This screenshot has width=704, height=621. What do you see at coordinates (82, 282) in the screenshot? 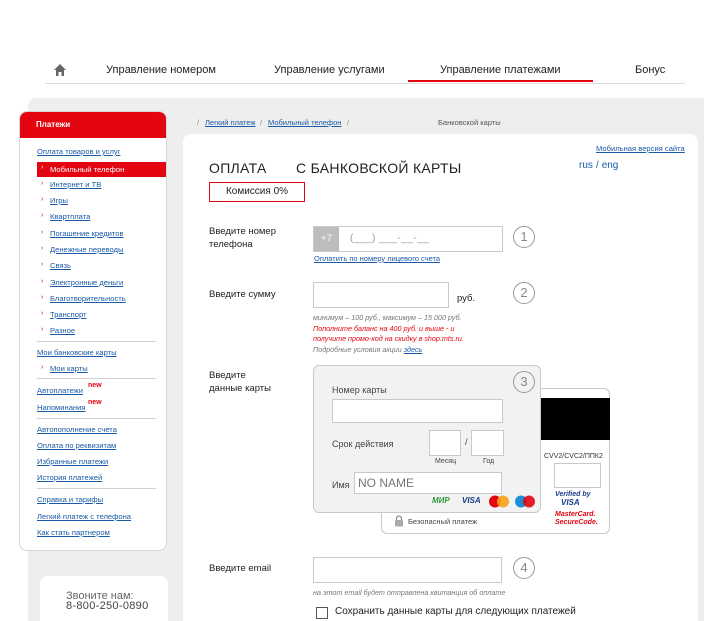
I see `sidebar-item-emoney: › Электронные деньги` at bounding box center [82, 282].